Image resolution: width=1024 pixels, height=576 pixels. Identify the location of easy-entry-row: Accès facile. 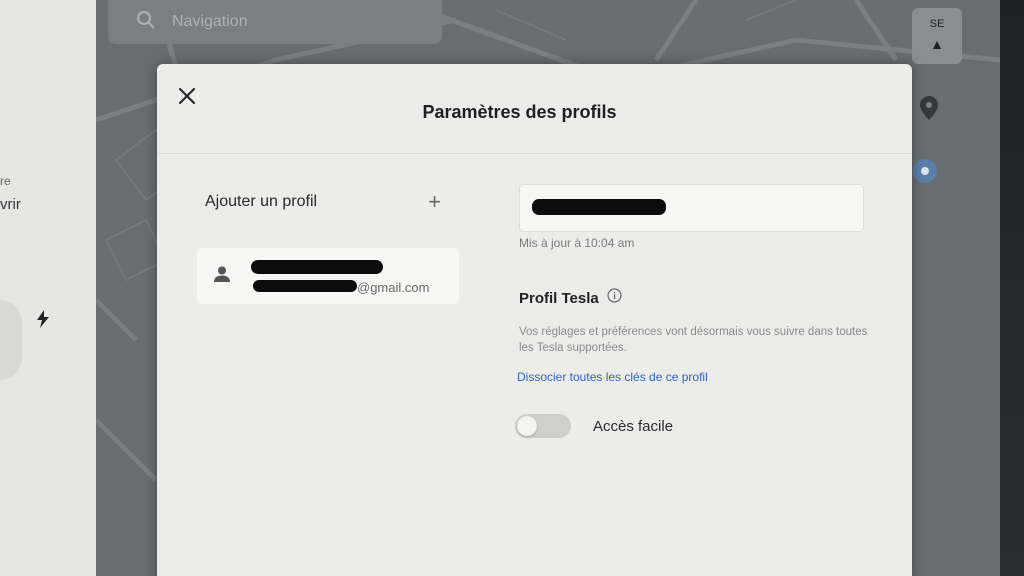
(594, 426).